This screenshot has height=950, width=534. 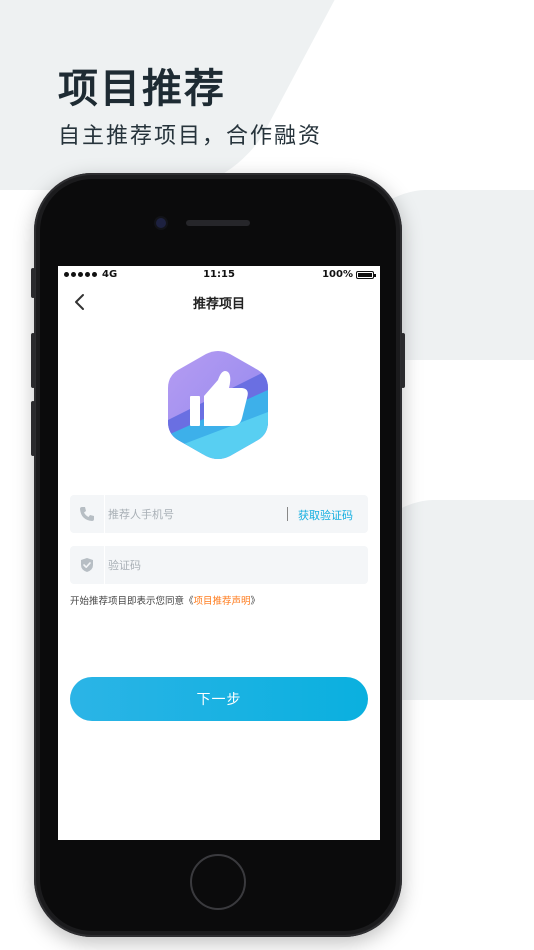 I want to click on code-field, so click(x=219, y=565).